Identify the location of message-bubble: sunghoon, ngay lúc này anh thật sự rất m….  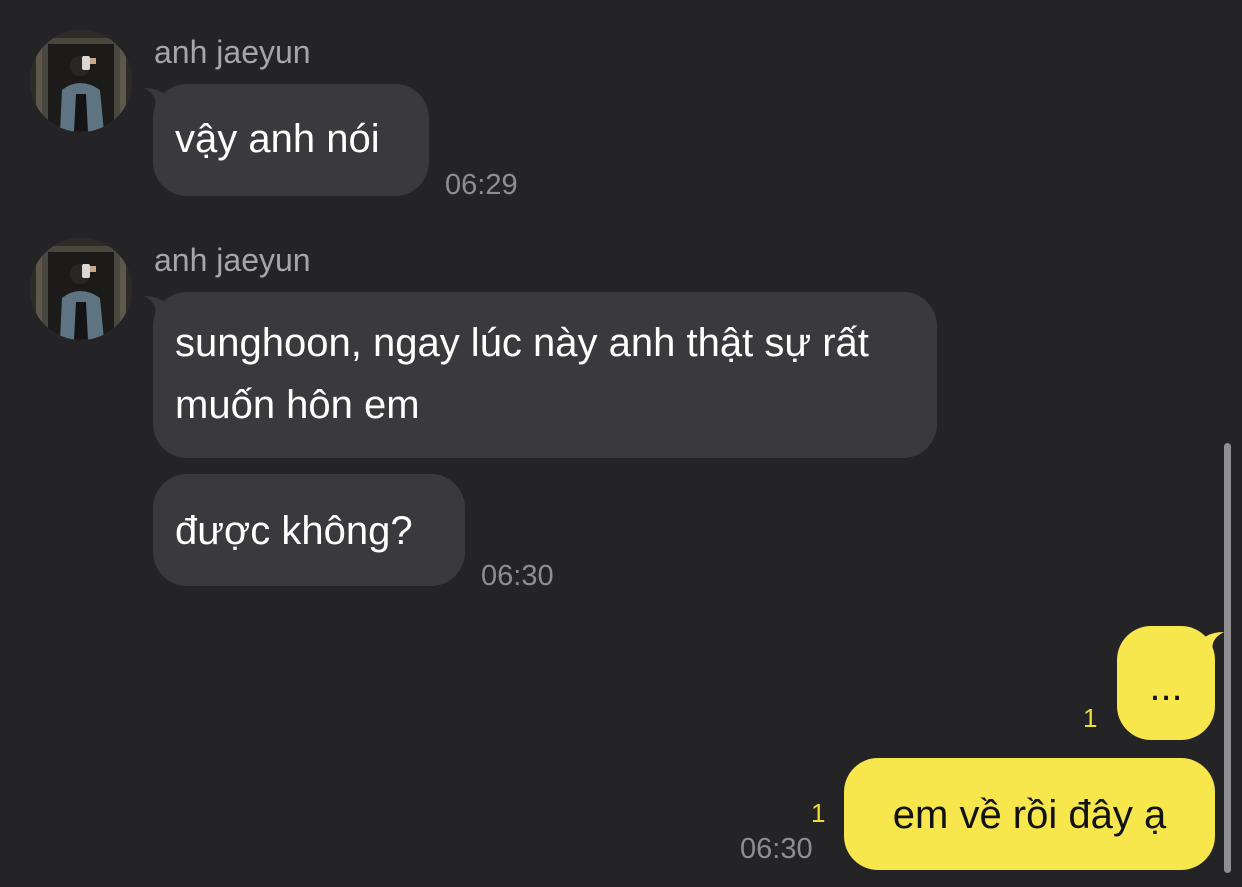
(545, 375).